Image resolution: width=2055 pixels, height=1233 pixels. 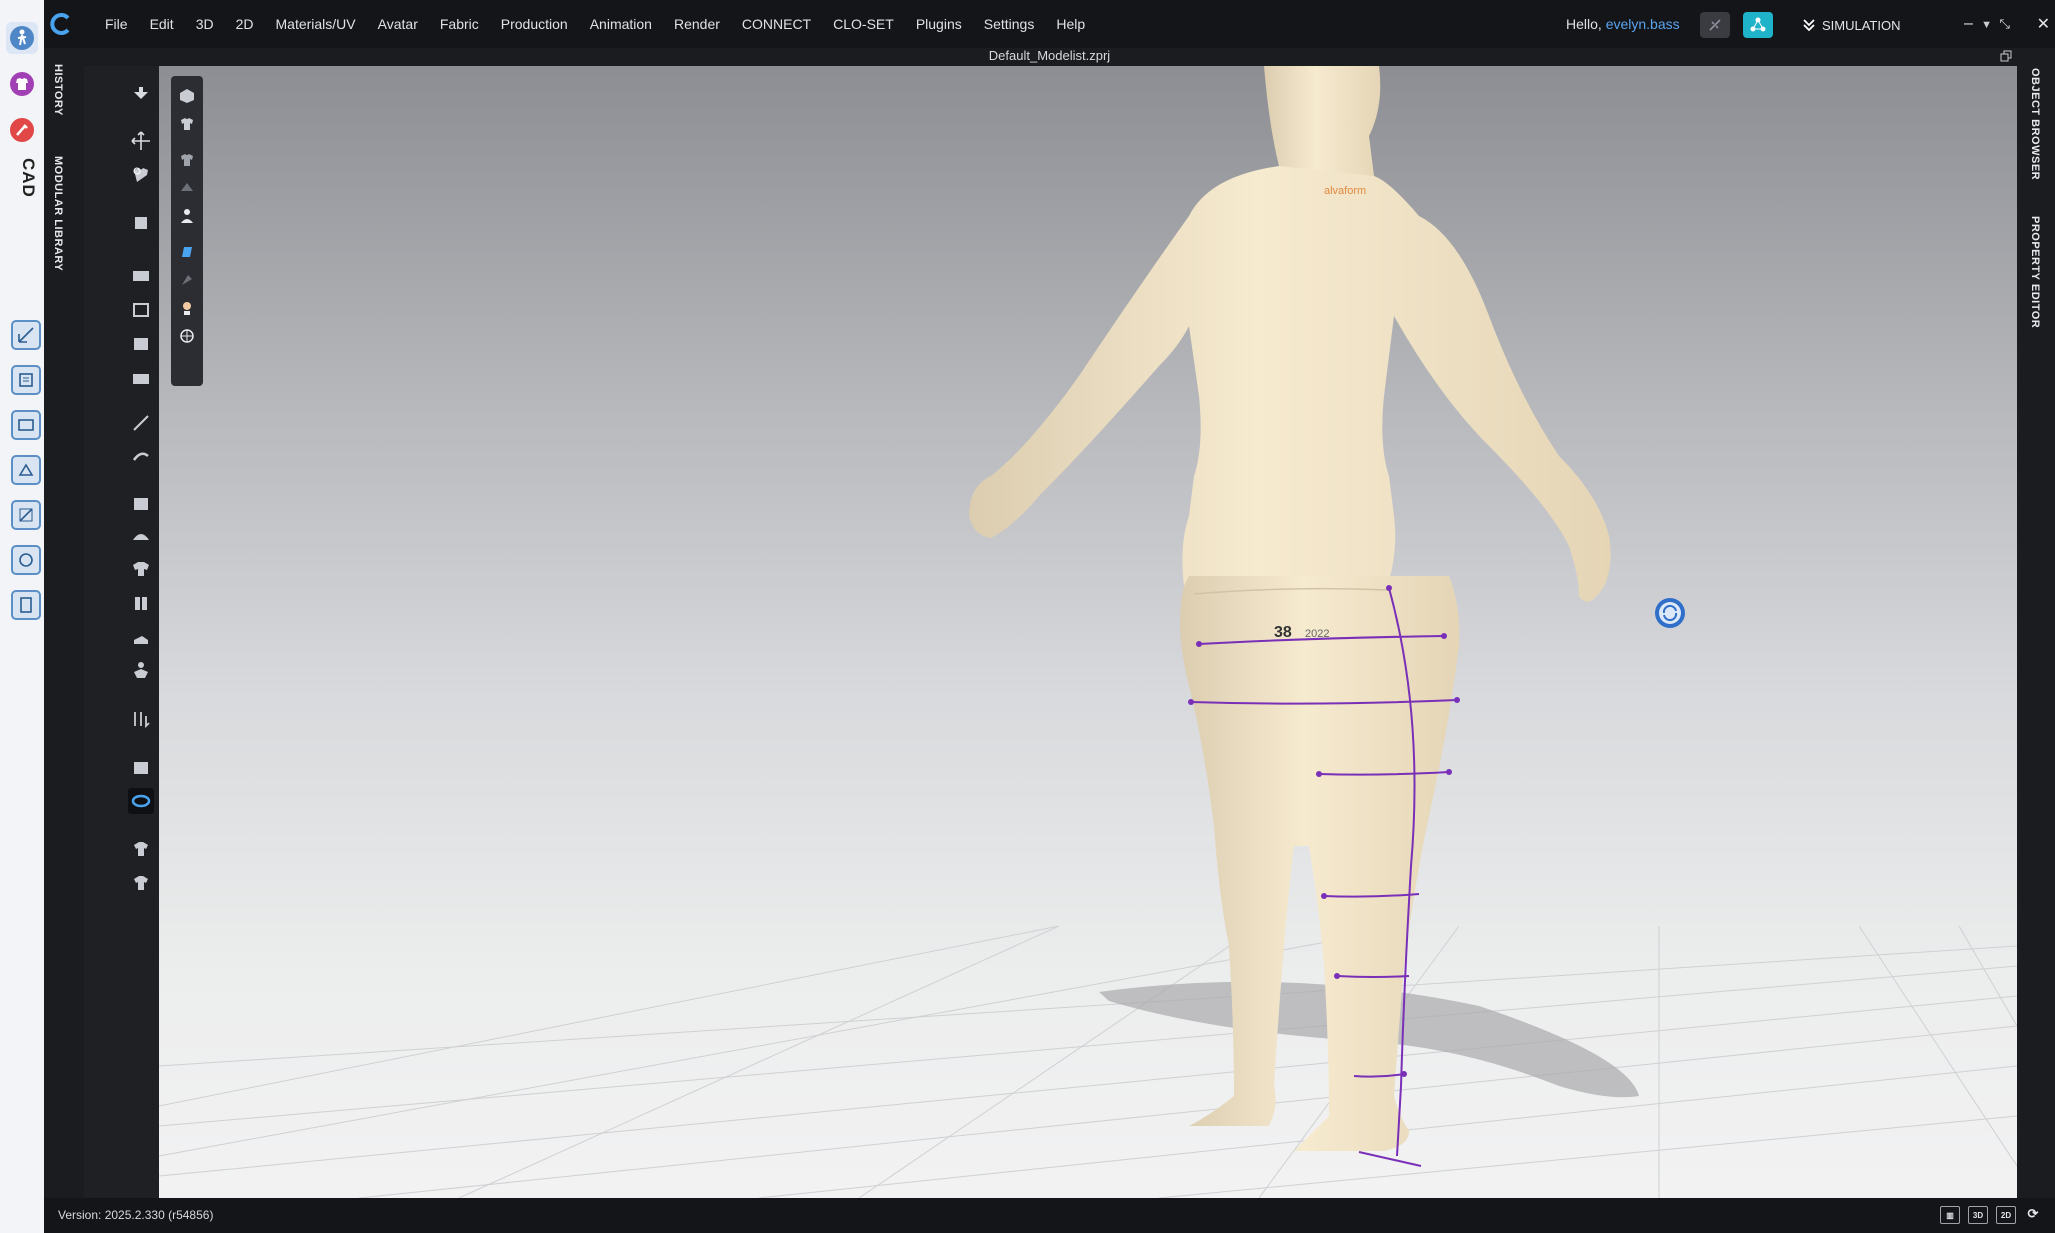 What do you see at coordinates (187, 231) in the screenshot?
I see `viewport-display-toolbar` at bounding box center [187, 231].